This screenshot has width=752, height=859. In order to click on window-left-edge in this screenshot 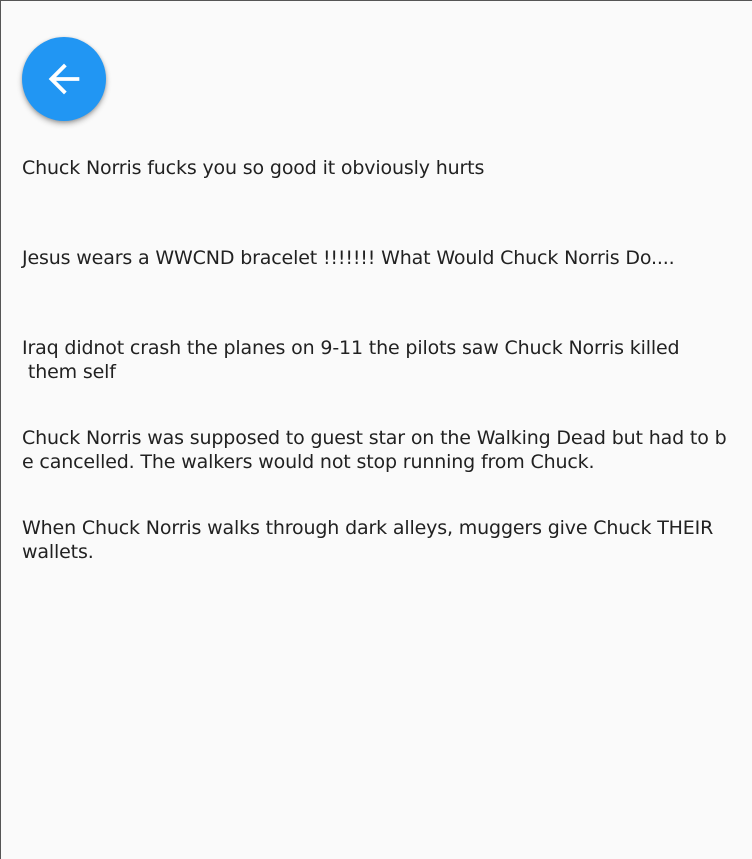, I will do `click(0, 429)`.